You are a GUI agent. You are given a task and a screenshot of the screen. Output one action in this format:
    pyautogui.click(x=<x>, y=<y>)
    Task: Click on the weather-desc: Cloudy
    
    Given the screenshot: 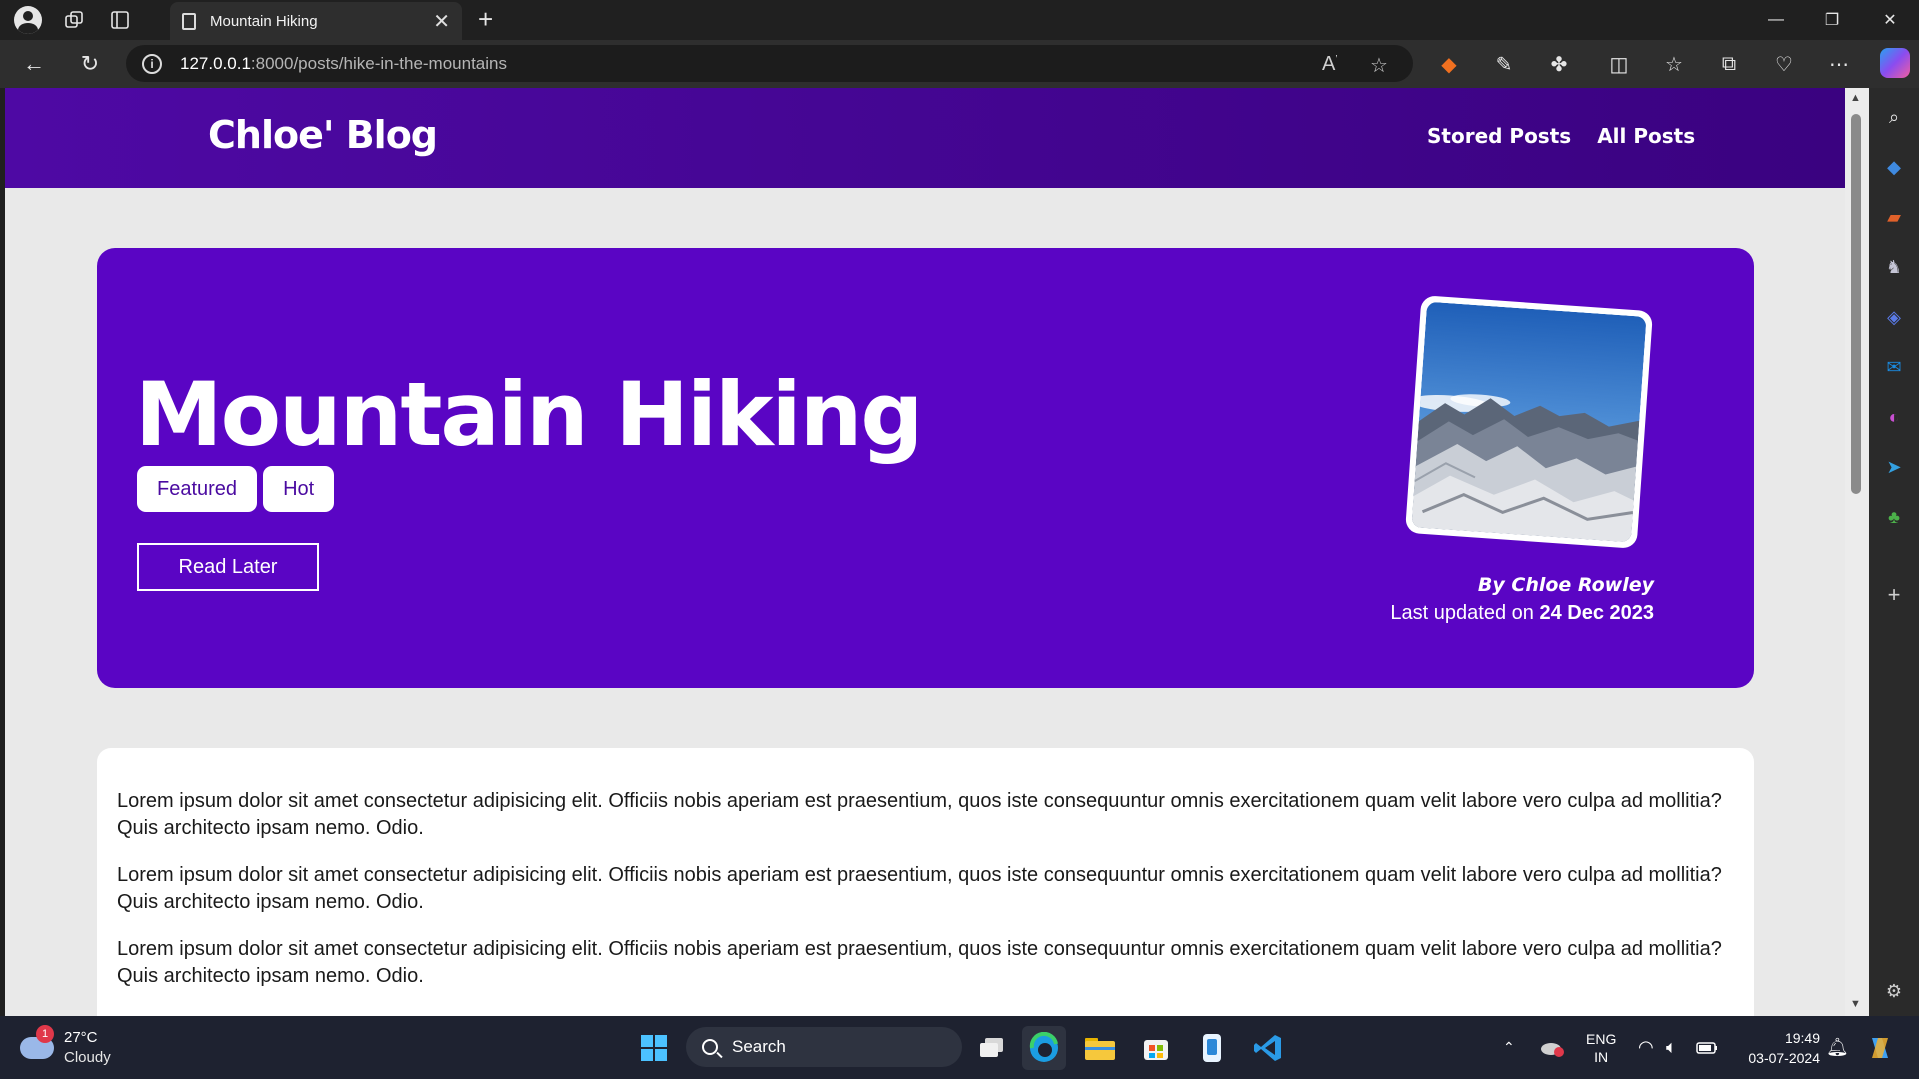 What is the action you would take?
    pyautogui.click(x=87, y=1057)
    